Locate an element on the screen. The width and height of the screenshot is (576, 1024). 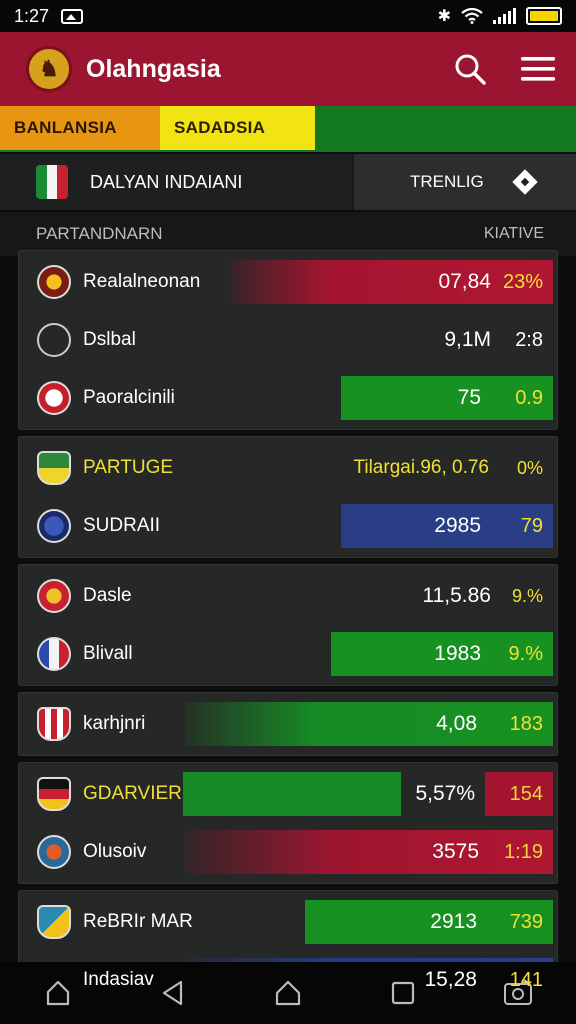
stat-value: 4,08 is located at coordinates (456, 723).